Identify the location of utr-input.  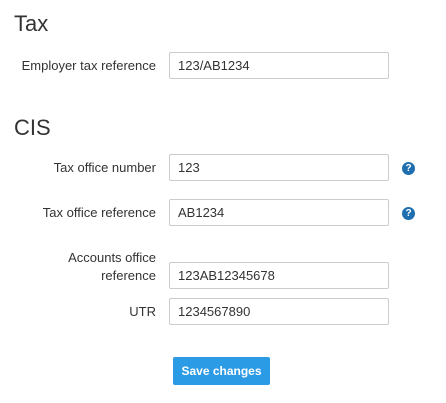
(279, 311).